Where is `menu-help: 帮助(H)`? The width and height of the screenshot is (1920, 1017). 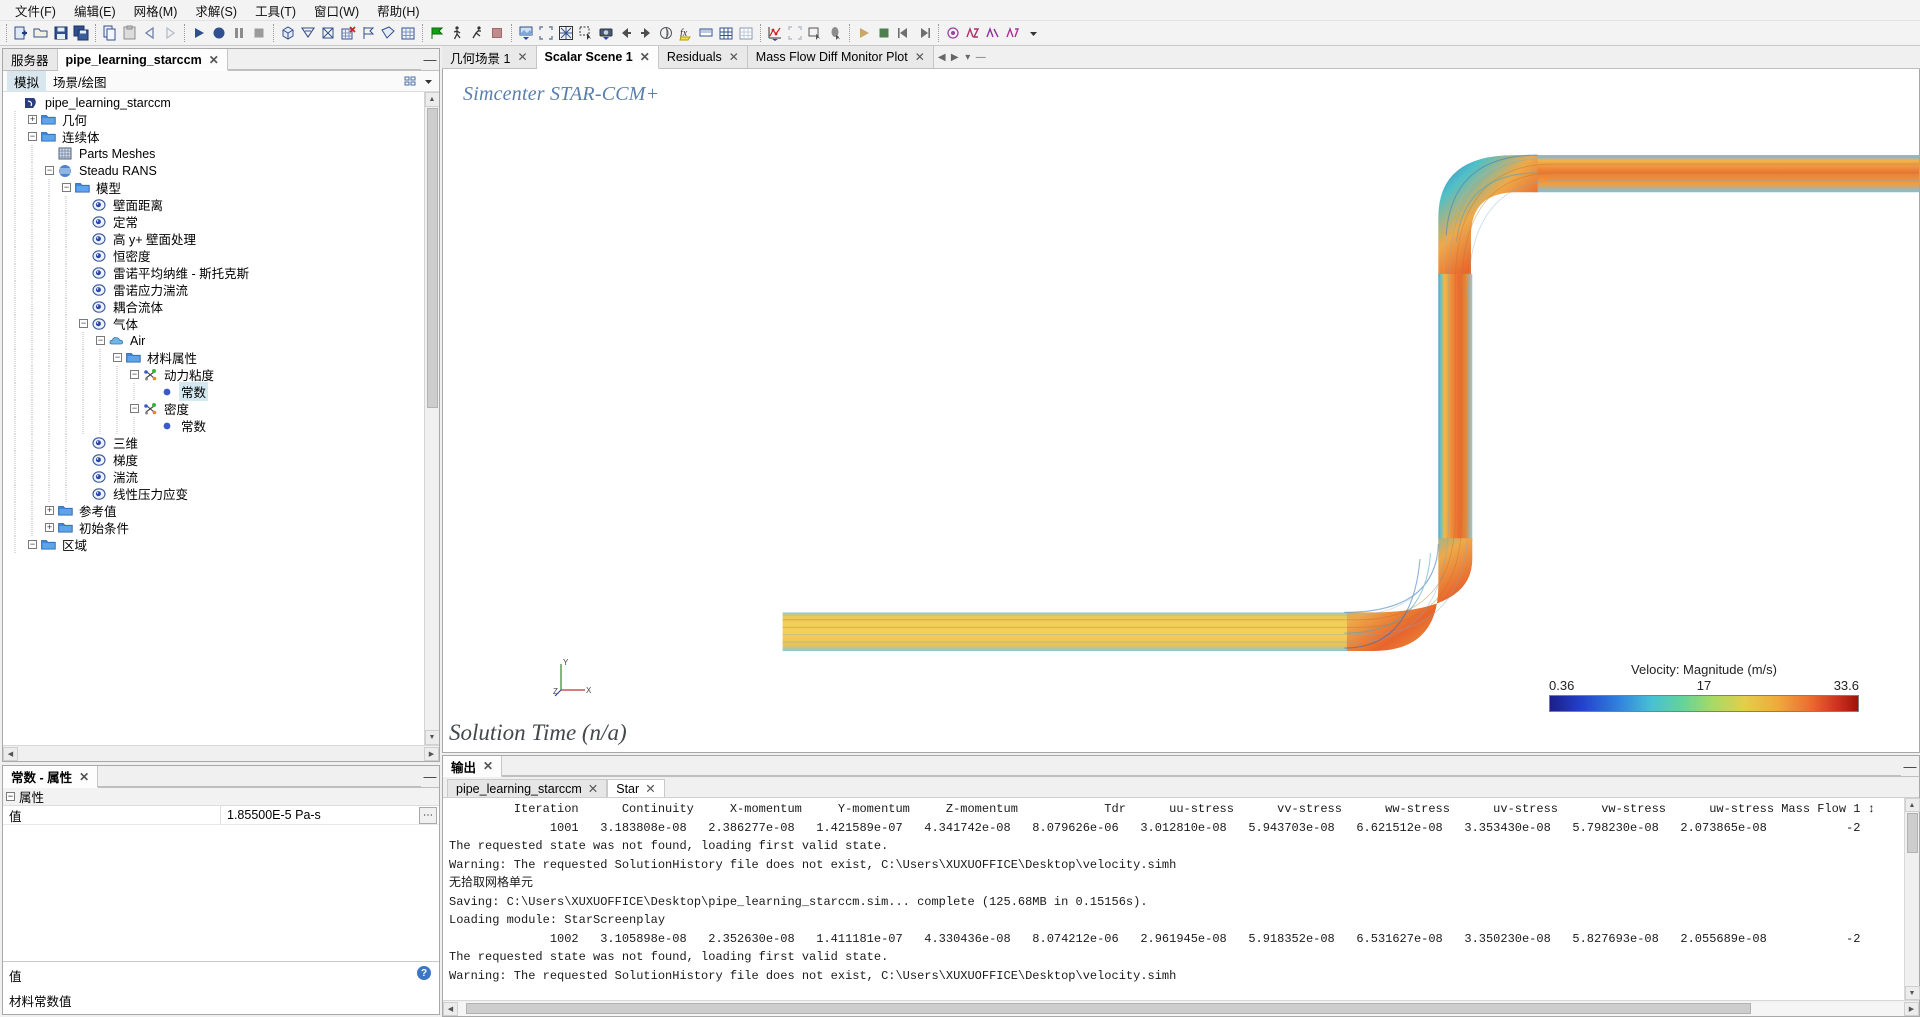 menu-help: 帮助(H) is located at coordinates (398, 11).